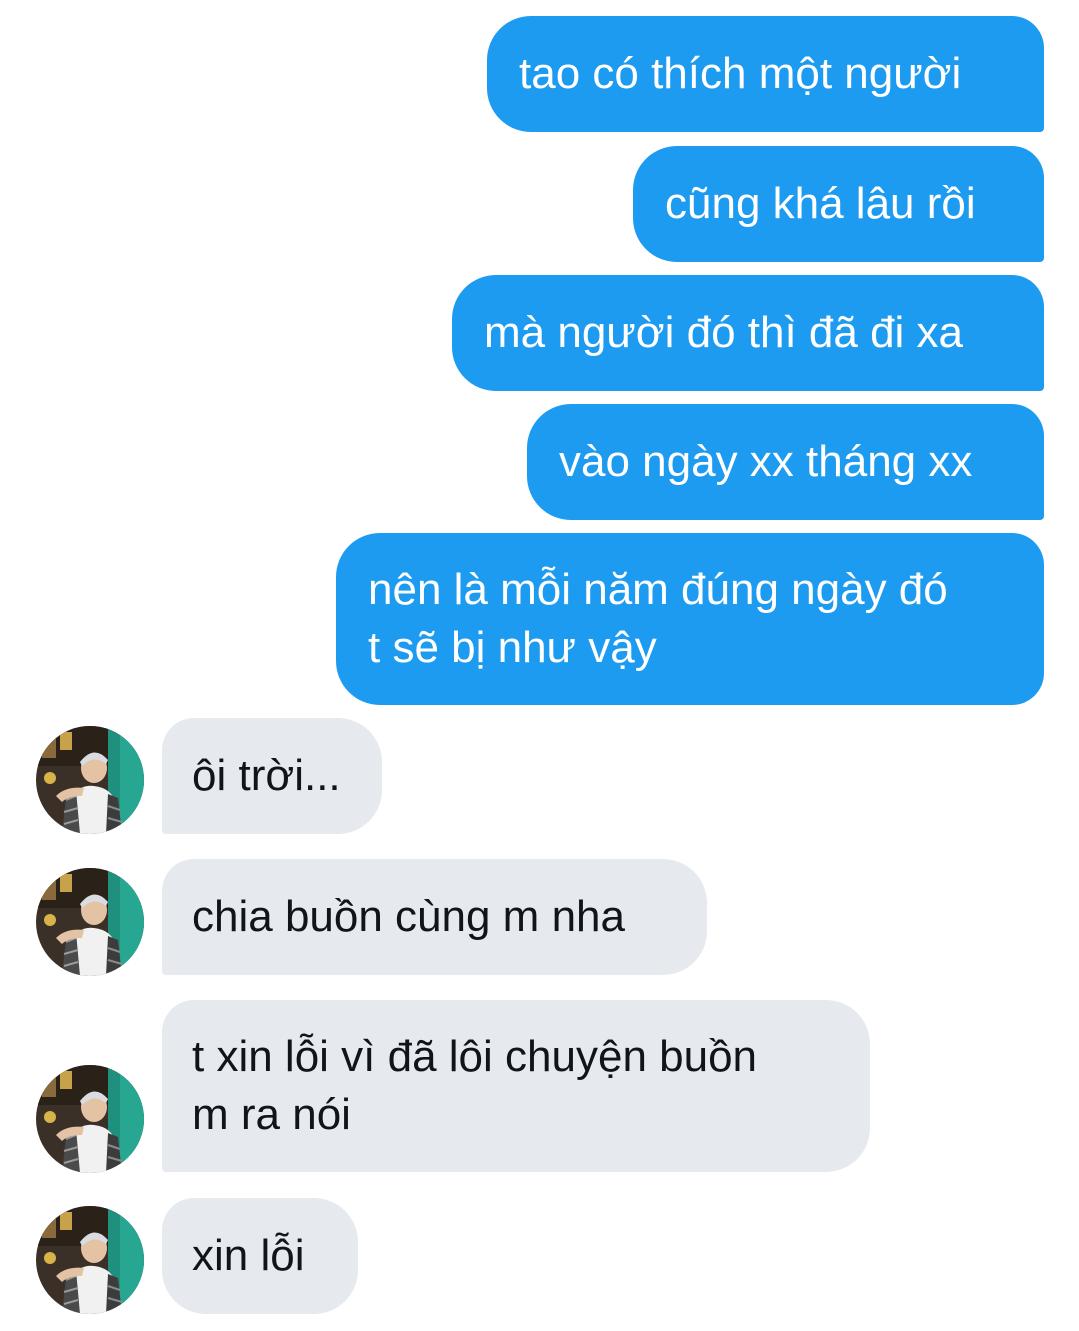  Describe the element at coordinates (766, 461) in the screenshot. I see `message-text: vào ngày xx tháng xx` at that location.